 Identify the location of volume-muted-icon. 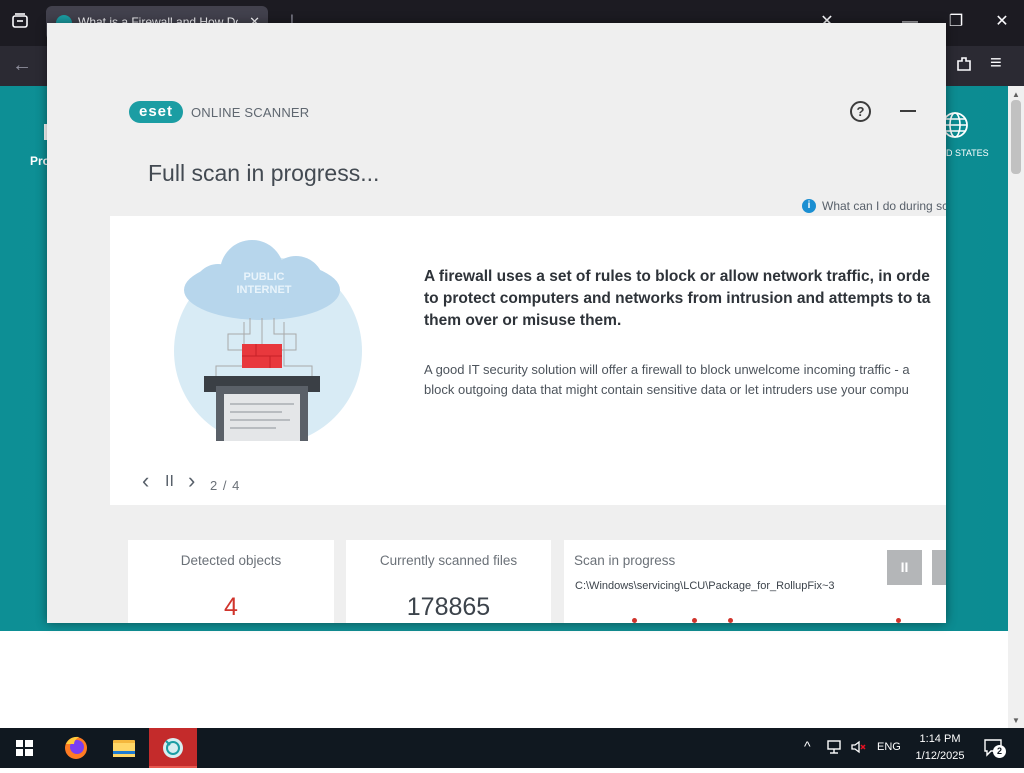
(859, 748).